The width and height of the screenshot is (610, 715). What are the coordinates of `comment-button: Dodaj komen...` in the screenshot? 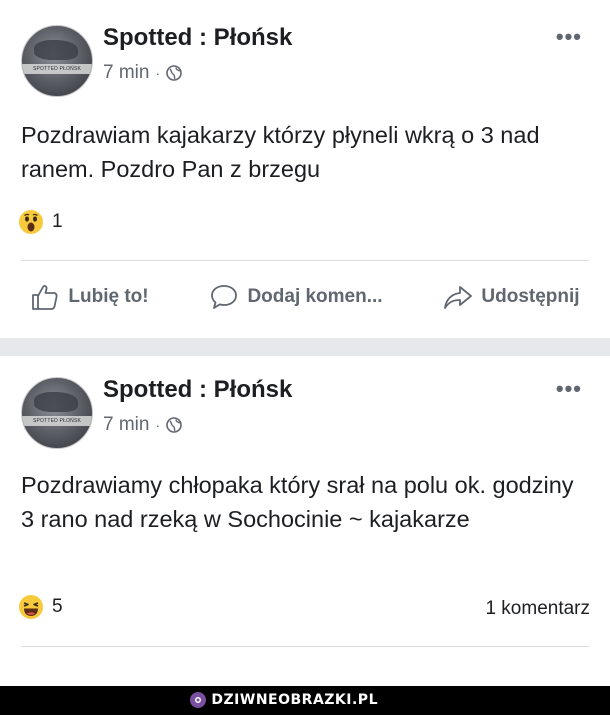 It's located at (296, 297).